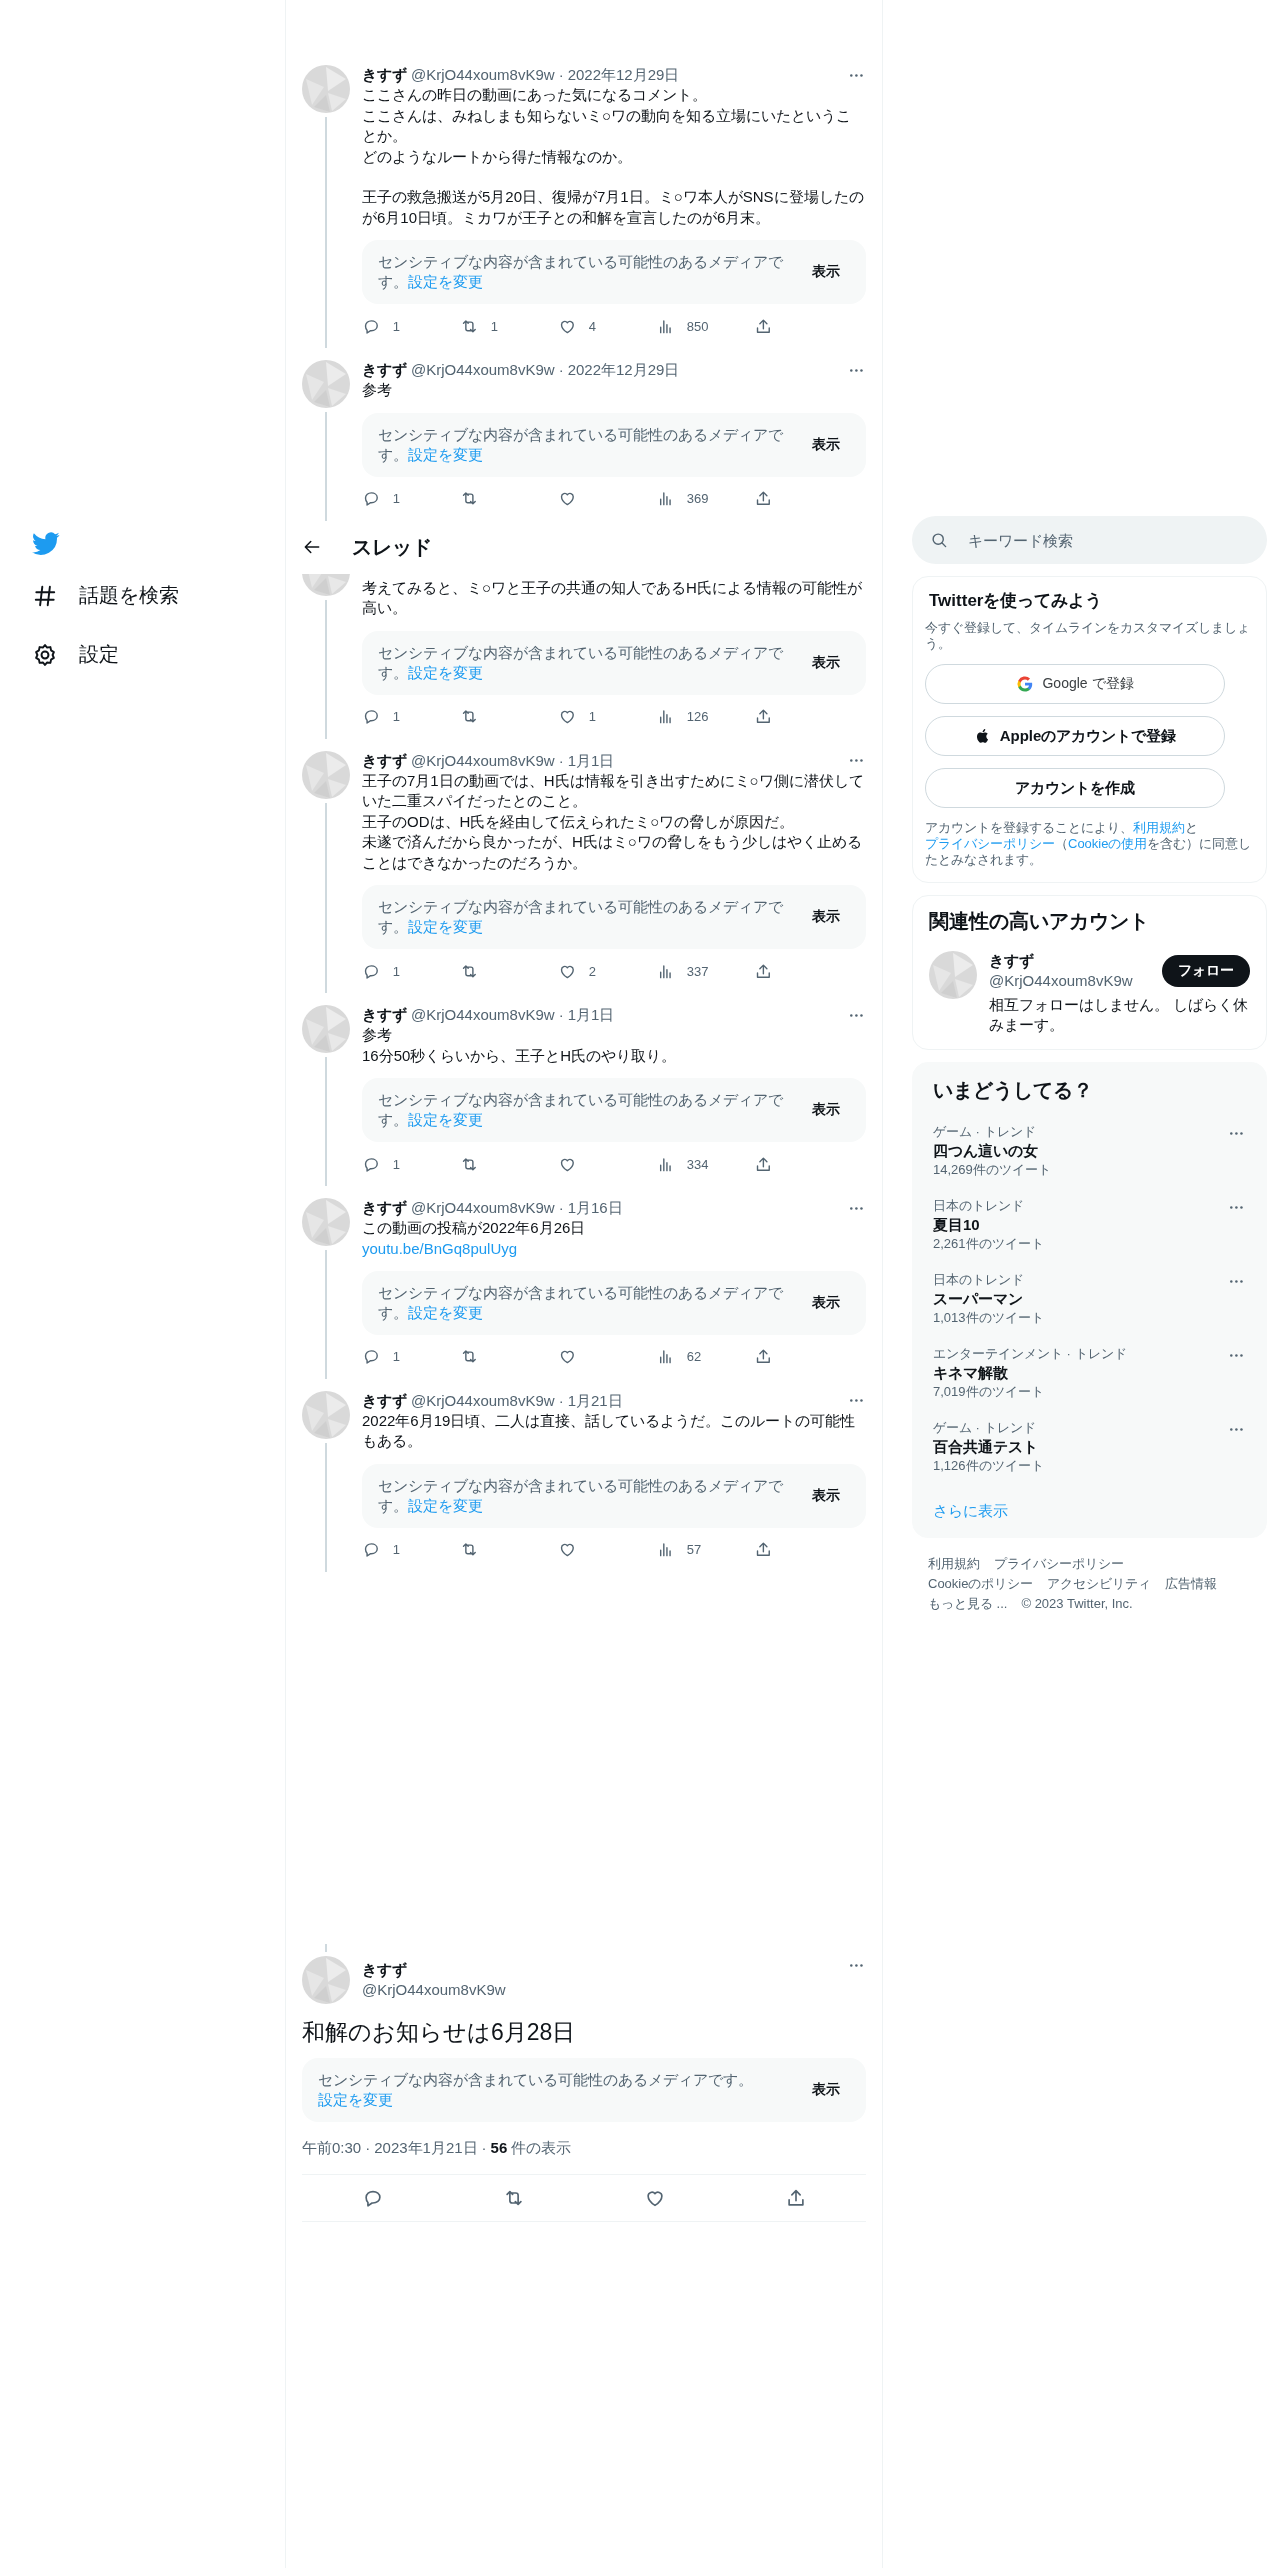 This screenshot has width=1284, height=2568. I want to click on bar-chart-button: 369, so click(705, 498).